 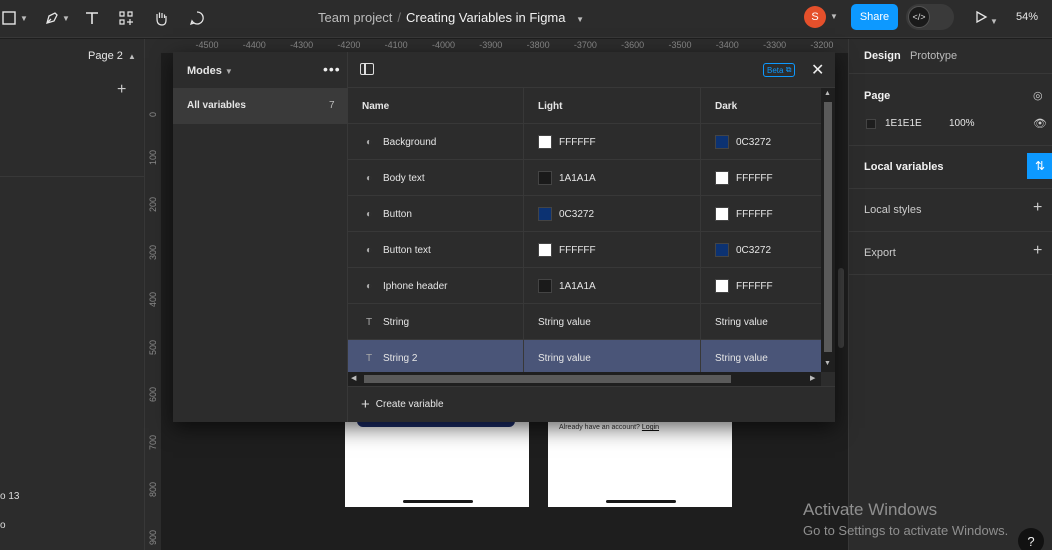 What do you see at coordinates (1040, 123) in the screenshot?
I see `eye-icon: 👁` at bounding box center [1040, 123].